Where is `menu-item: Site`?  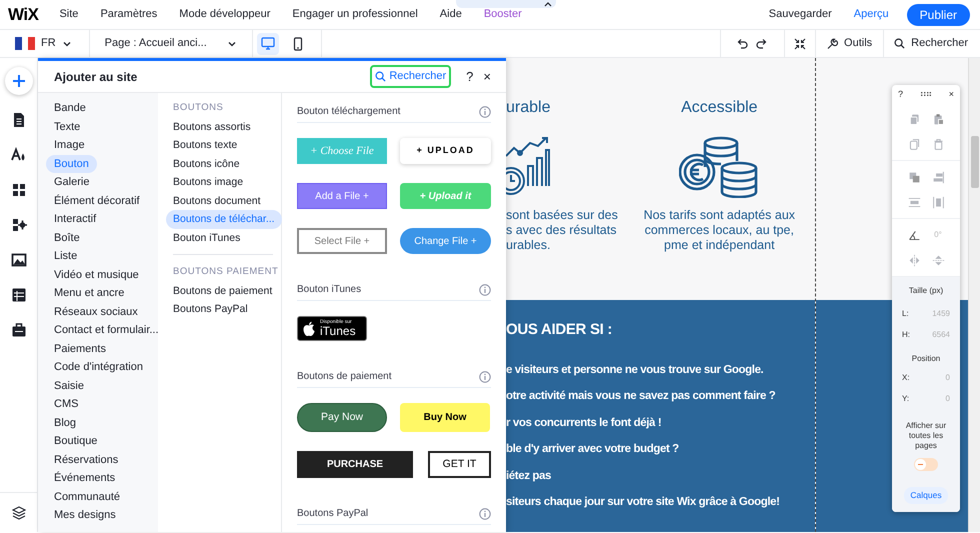
menu-item: Site is located at coordinates (68, 14).